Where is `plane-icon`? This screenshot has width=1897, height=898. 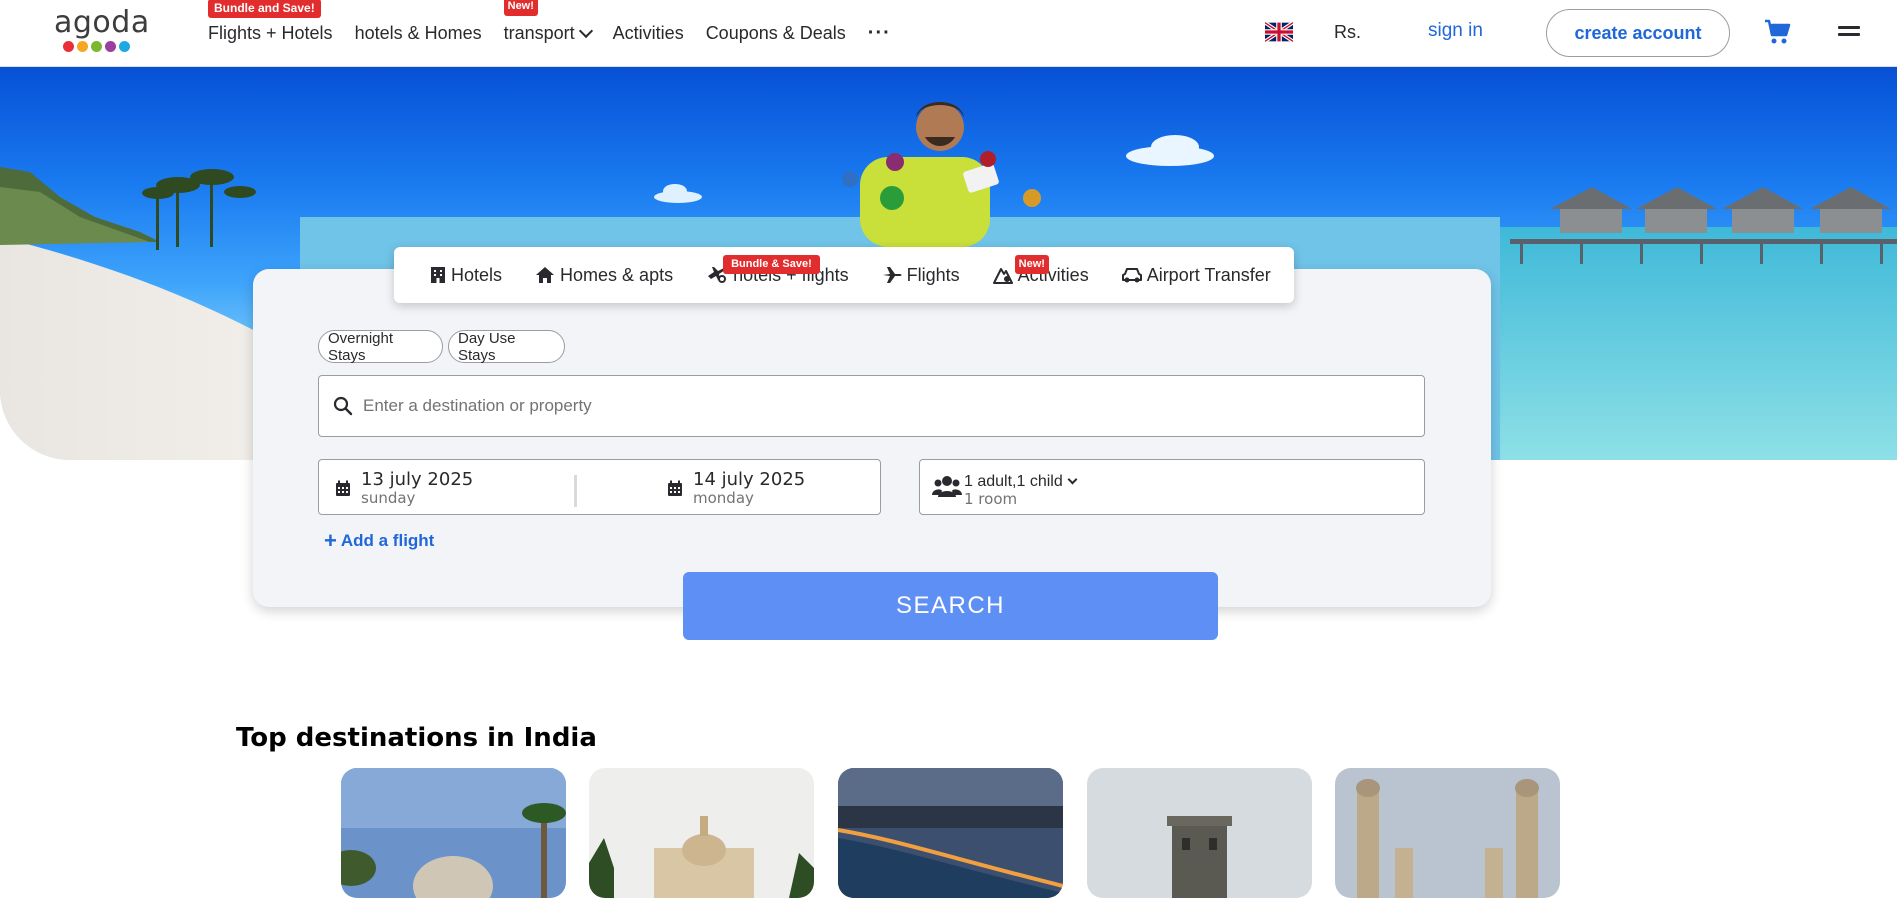 plane-icon is located at coordinates (892, 275).